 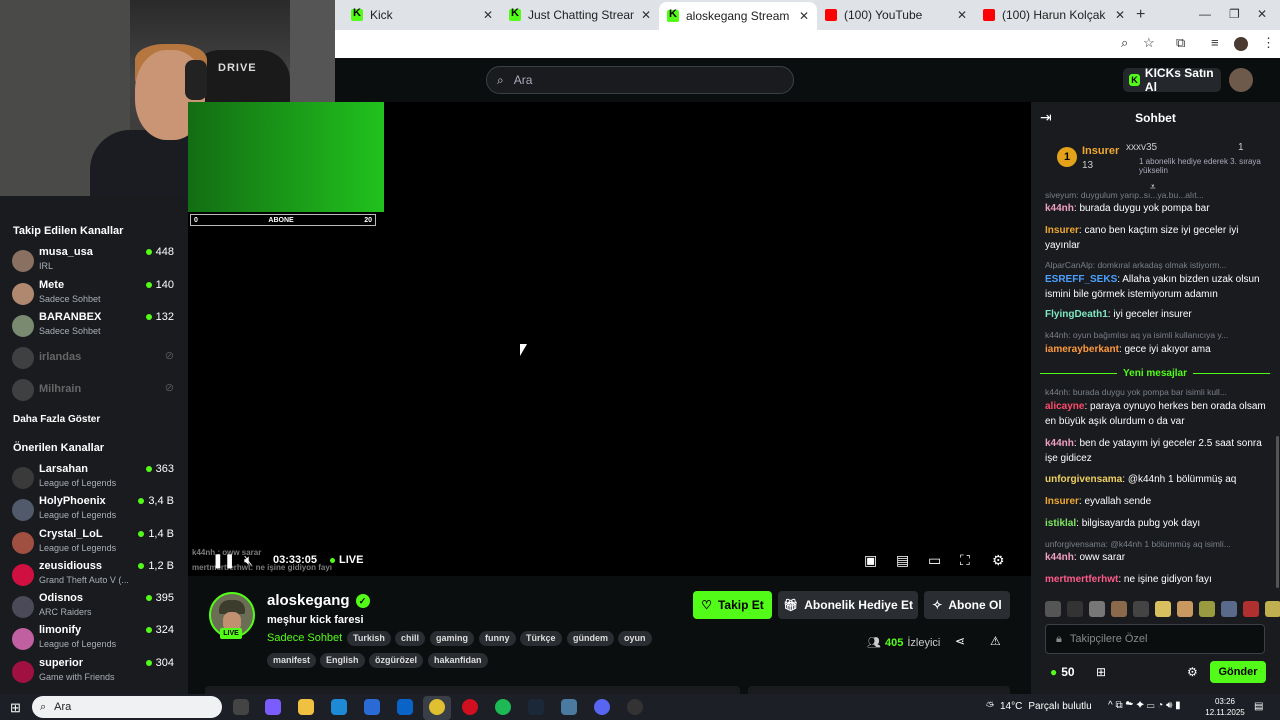 What do you see at coordinates (1039, 706) in the screenshot?
I see `weather-widget: ⛅︎ 14°C Parçalı bulutlu` at bounding box center [1039, 706].